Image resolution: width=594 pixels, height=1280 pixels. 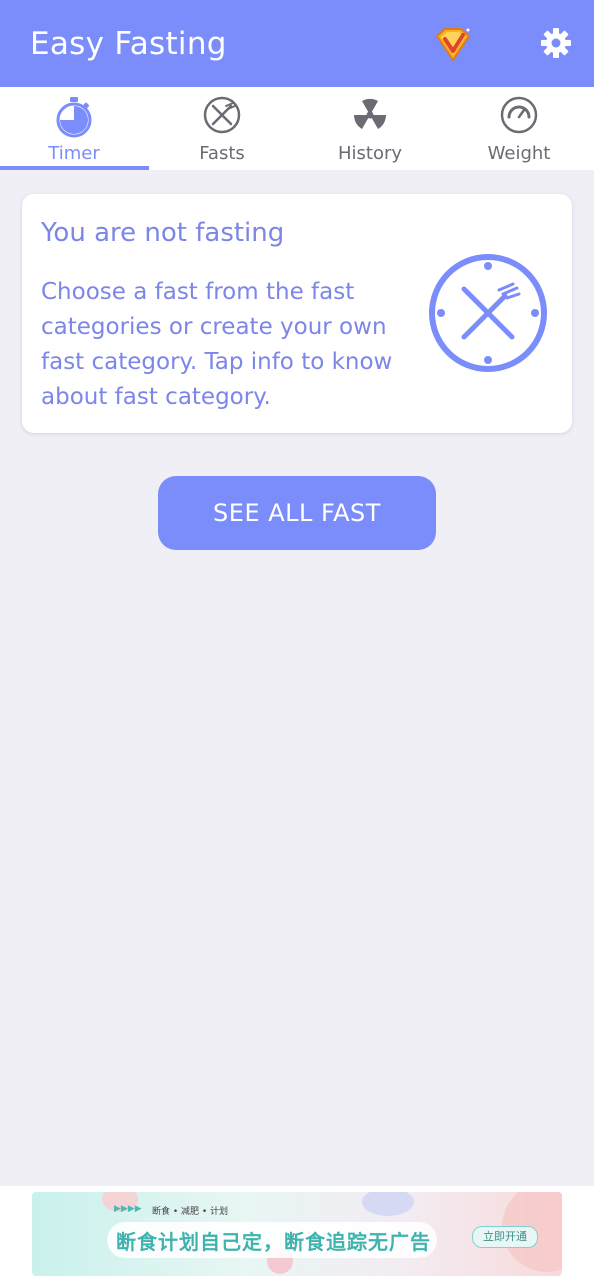 I want to click on app-title: Easy Fasting, so click(x=128, y=44).